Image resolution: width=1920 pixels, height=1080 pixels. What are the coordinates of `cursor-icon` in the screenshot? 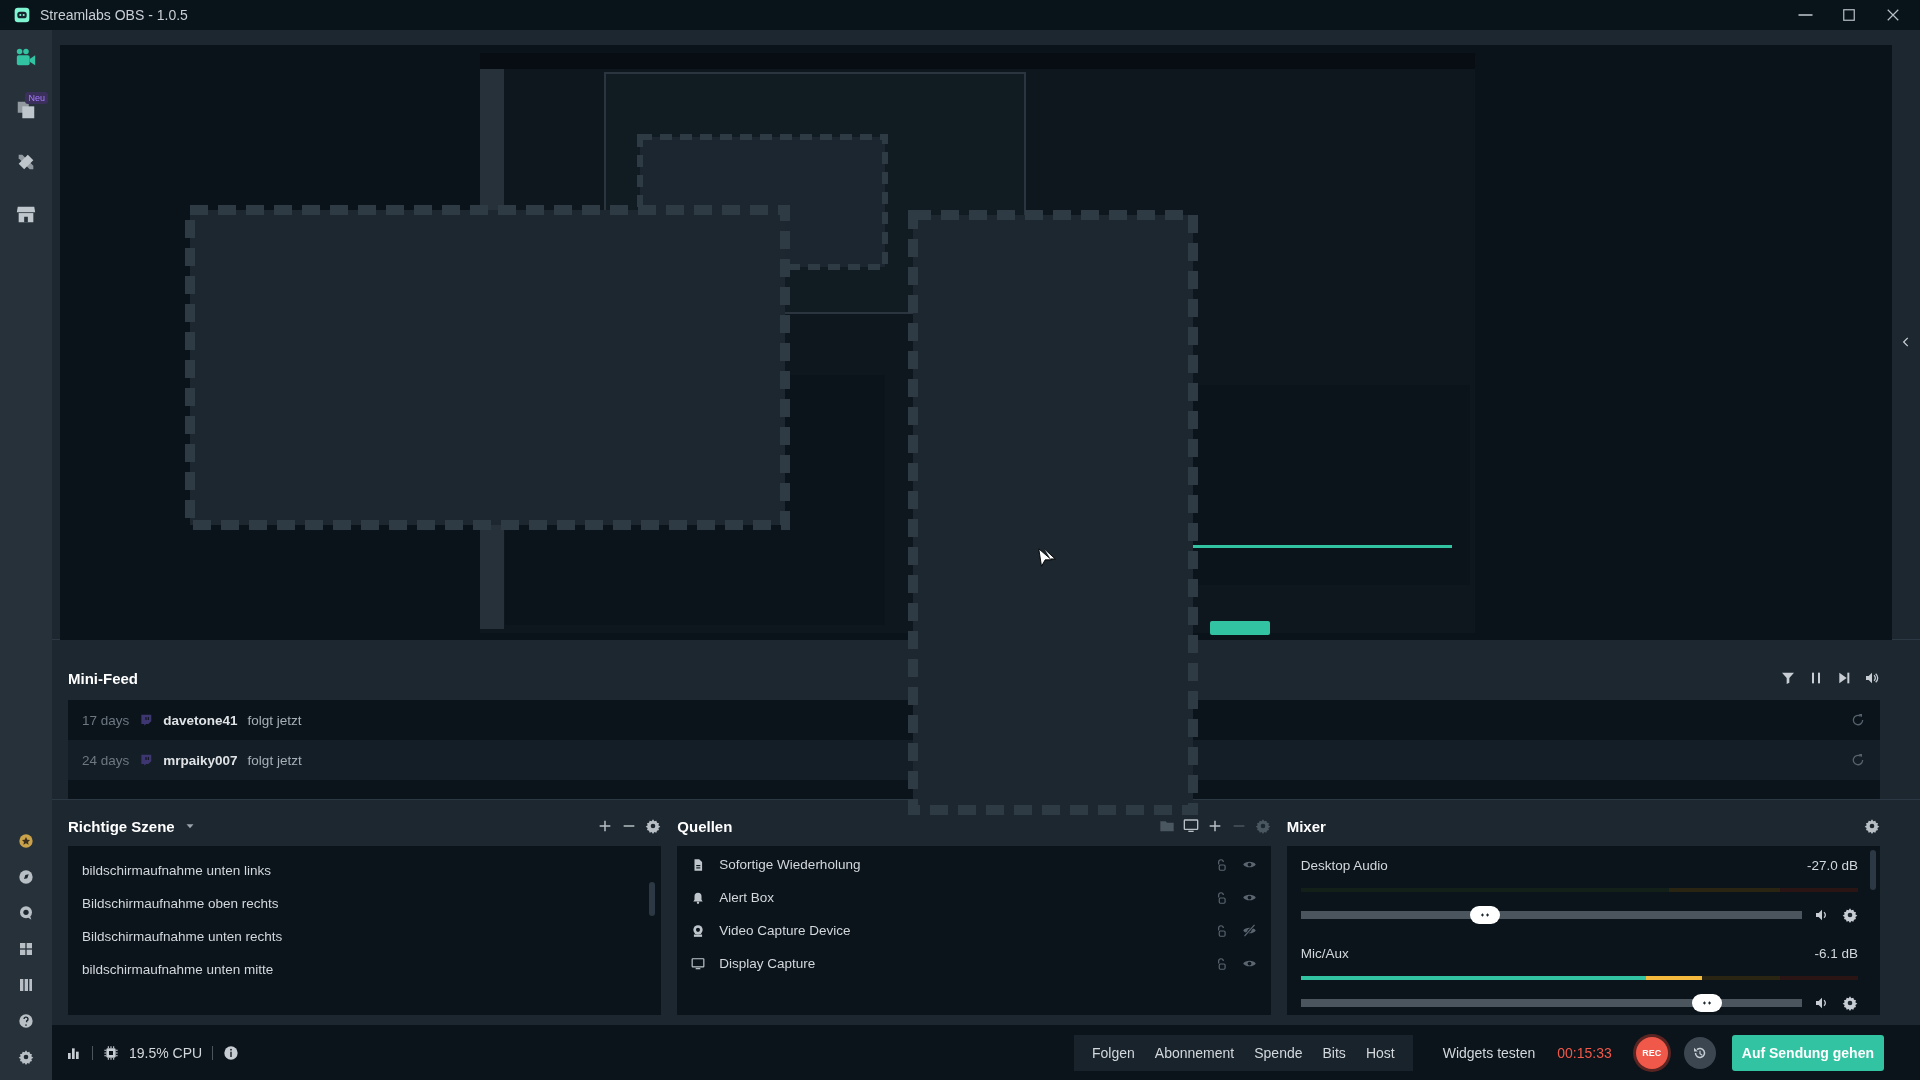 It's located at (1047, 558).